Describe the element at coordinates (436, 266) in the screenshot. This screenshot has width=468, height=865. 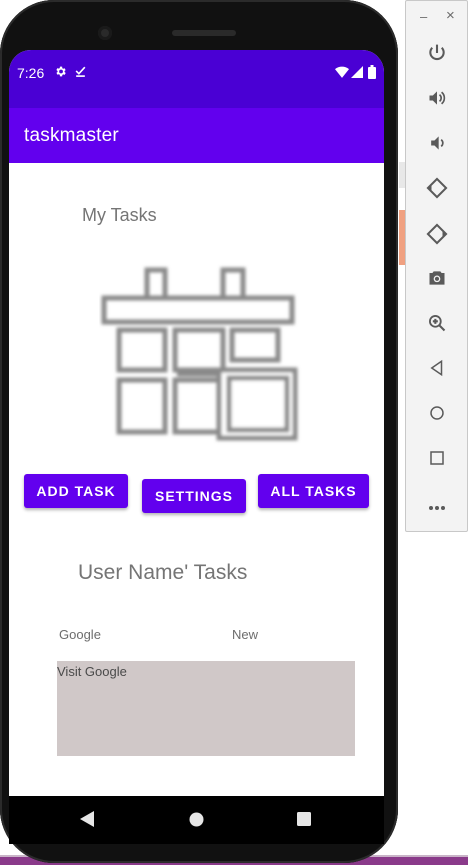
I see `emulator-toolbar: – ×` at that location.